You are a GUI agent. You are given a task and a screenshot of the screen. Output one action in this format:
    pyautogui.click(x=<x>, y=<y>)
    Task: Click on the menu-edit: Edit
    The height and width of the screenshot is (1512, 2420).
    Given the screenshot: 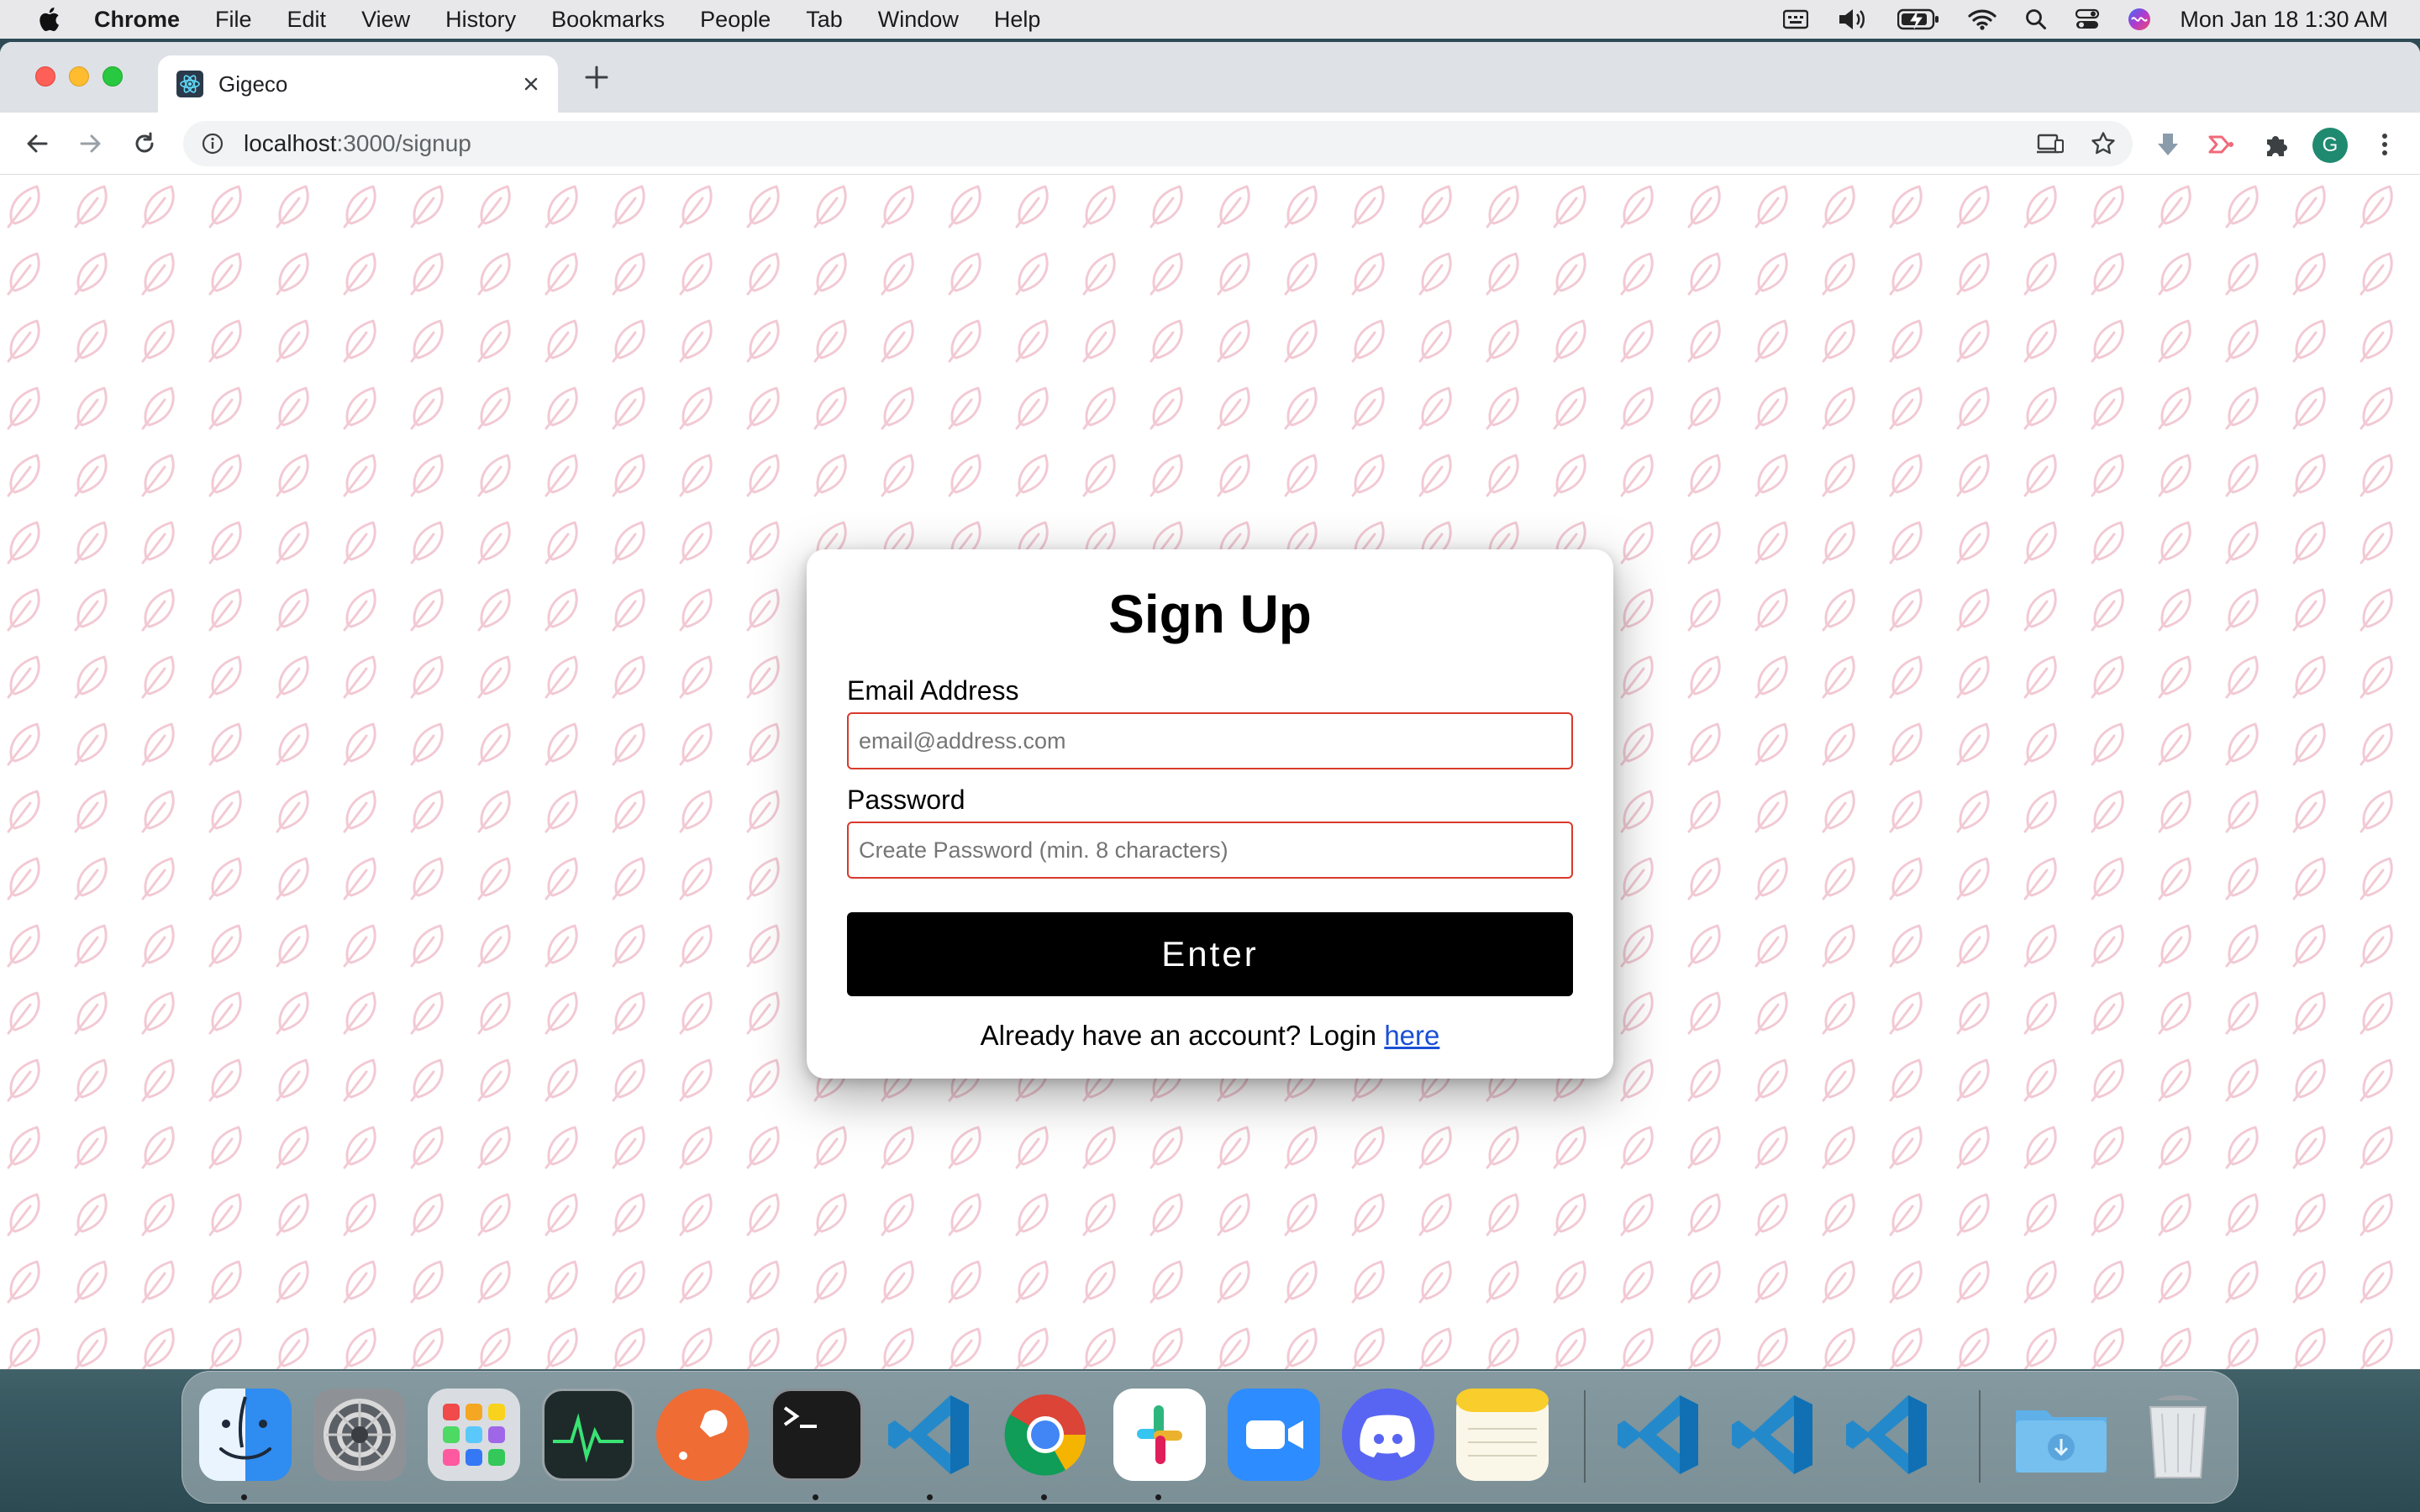 What is the action you would take?
    pyautogui.click(x=307, y=20)
    